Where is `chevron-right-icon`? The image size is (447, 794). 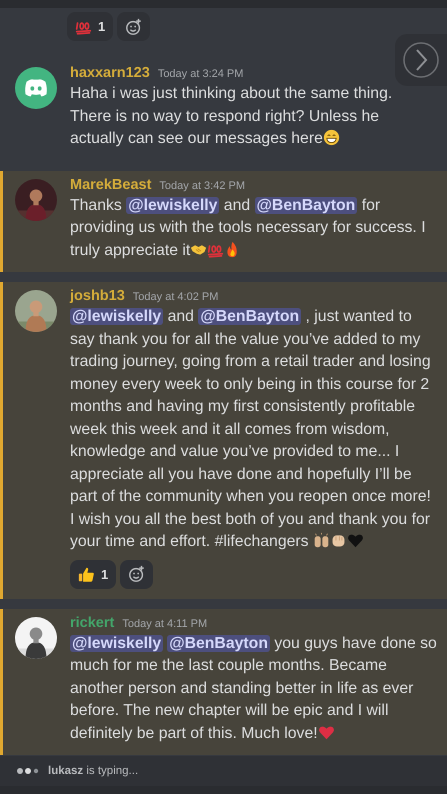 chevron-right-icon is located at coordinates (421, 60).